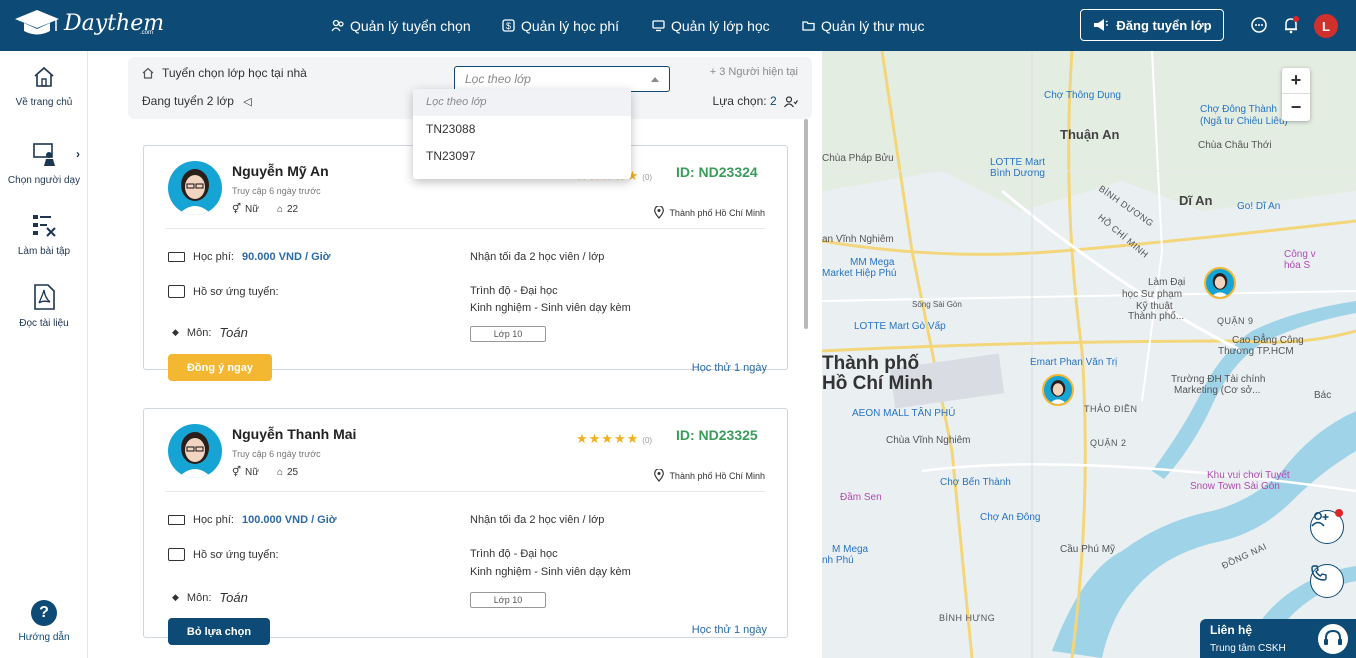  What do you see at coordinates (514, 291) in the screenshot?
I see `level: Trình độ - Đại học` at bounding box center [514, 291].